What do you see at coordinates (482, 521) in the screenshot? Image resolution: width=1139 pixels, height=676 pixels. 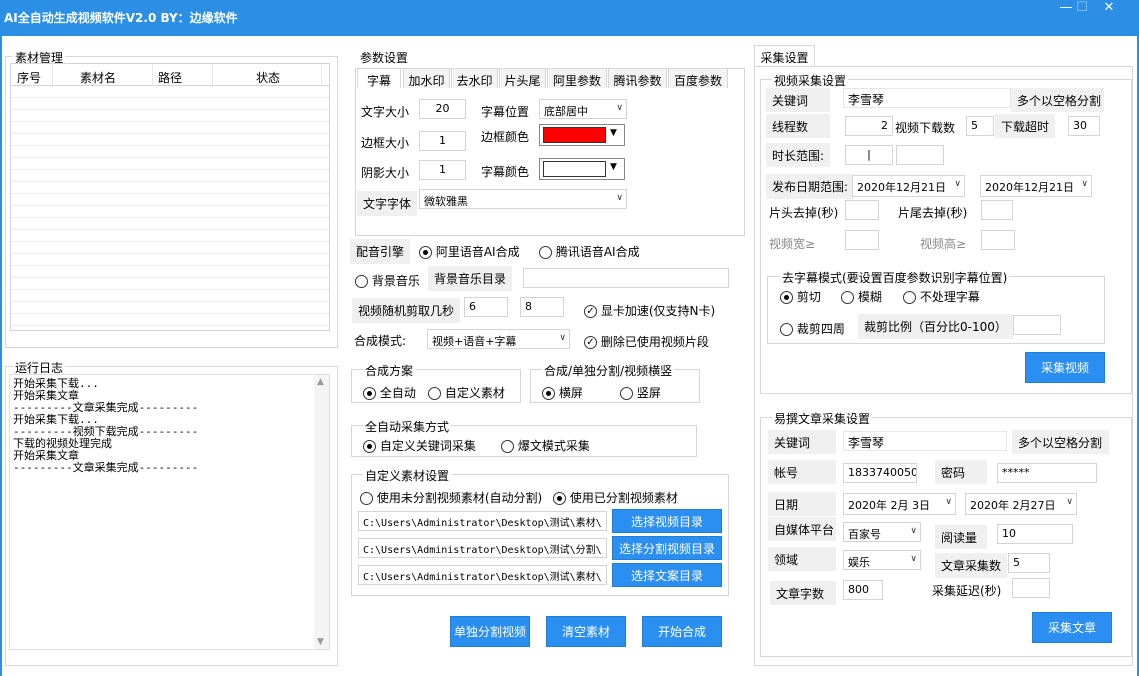 I see `video-dir-input: C:\Users\Administrator\Desktop\测试\素材\` at bounding box center [482, 521].